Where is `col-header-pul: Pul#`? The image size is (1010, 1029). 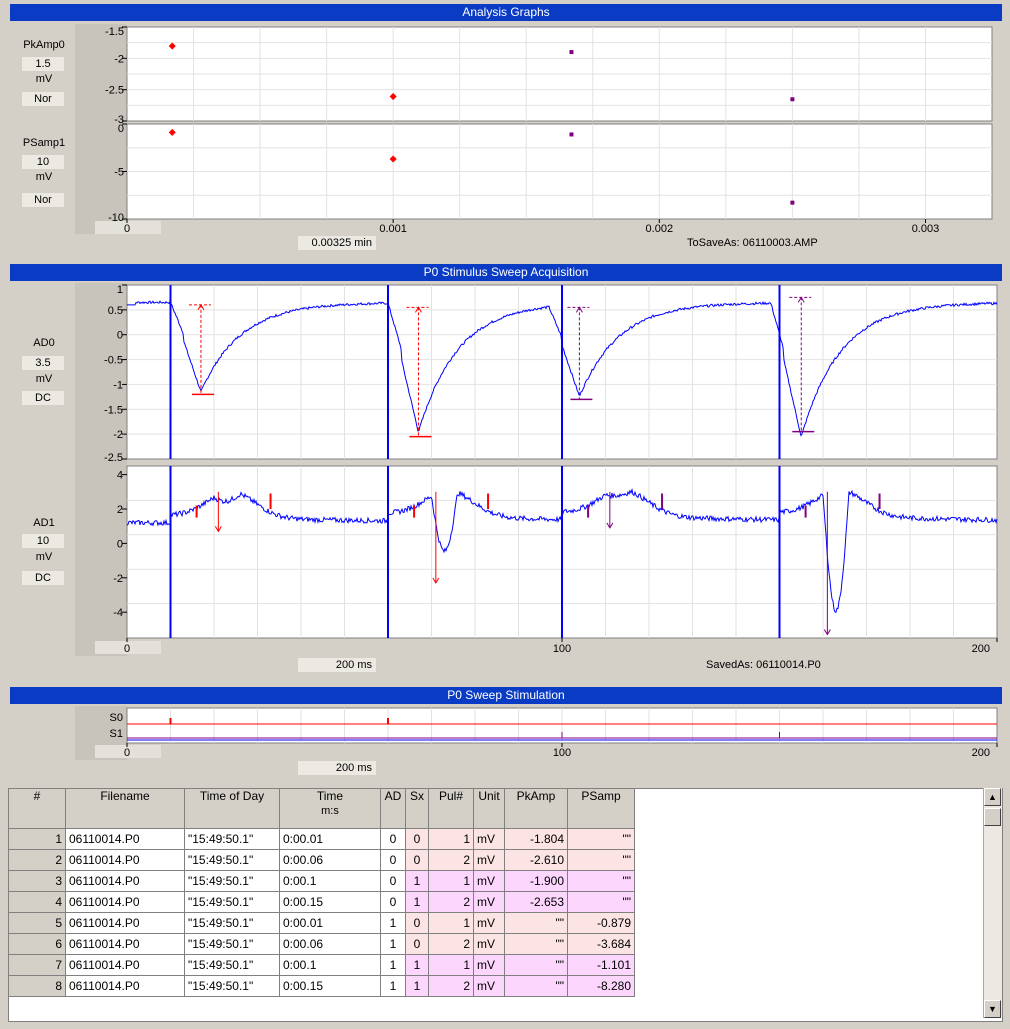 col-header-pul: Pul# is located at coordinates (451, 808).